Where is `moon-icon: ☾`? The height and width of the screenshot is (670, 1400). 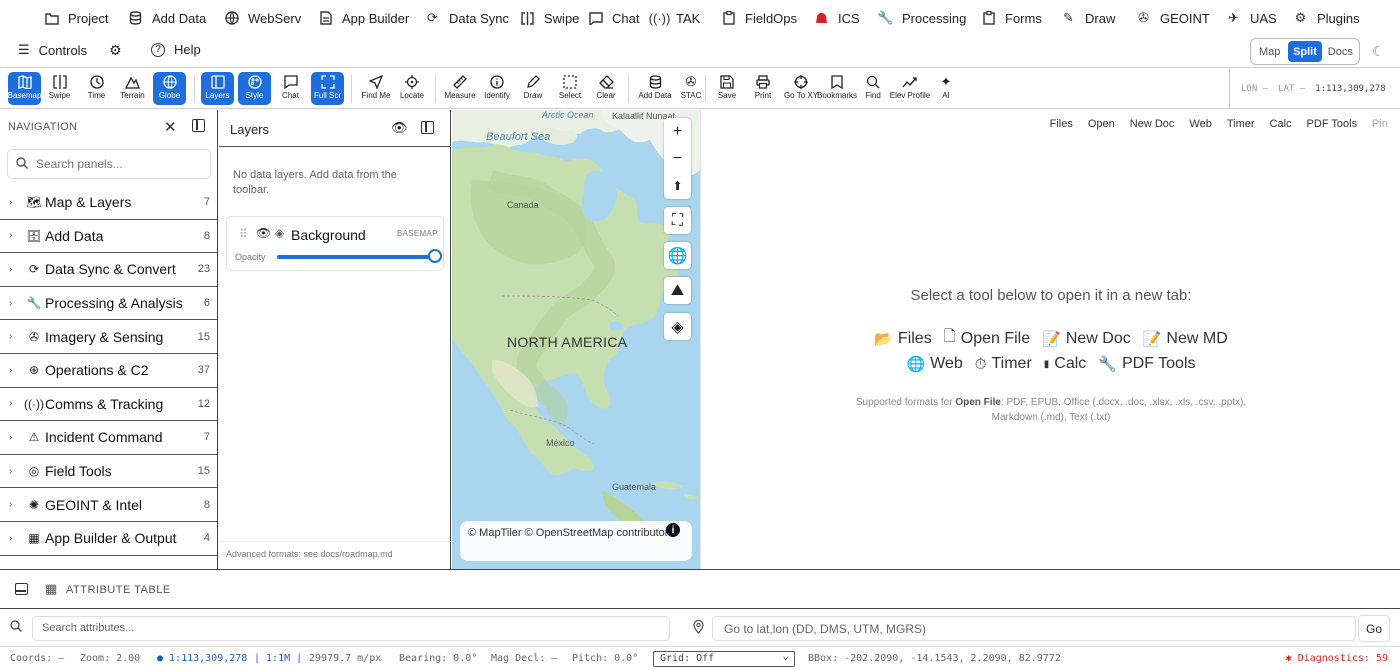 moon-icon: ☾ is located at coordinates (1378, 51).